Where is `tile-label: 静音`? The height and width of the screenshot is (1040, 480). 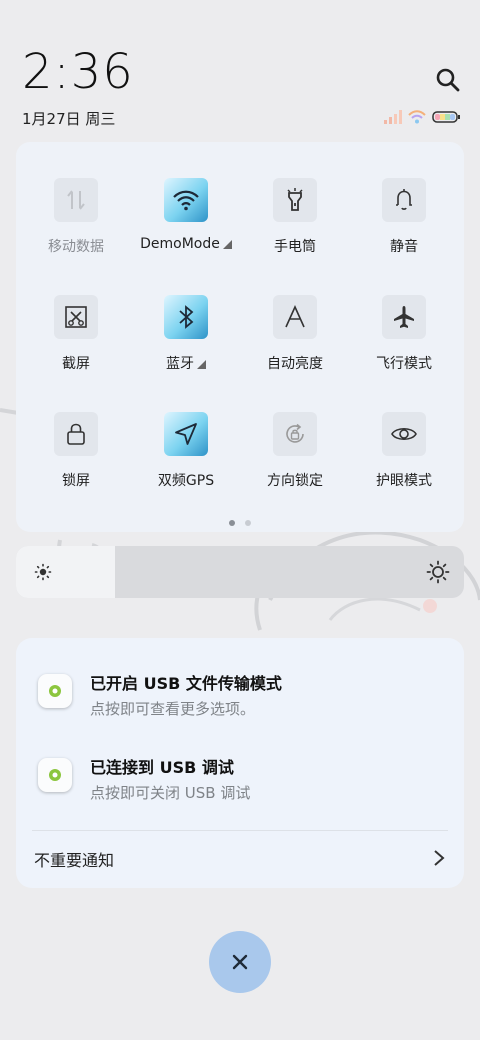 tile-label: 静音 is located at coordinates (404, 247).